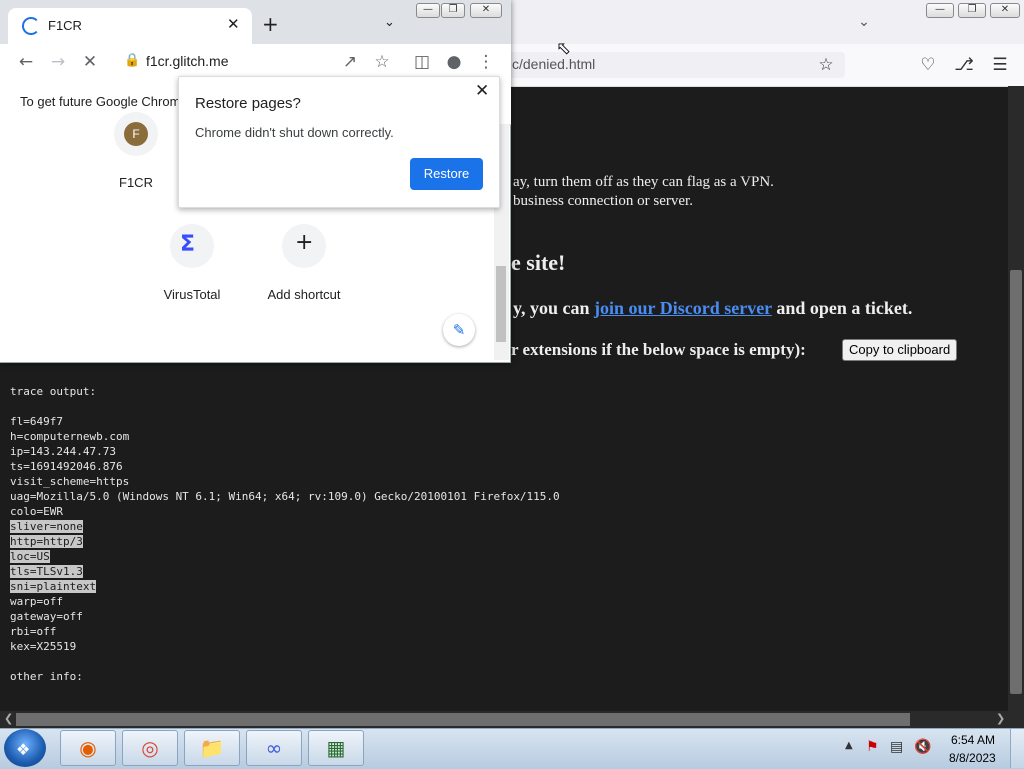  Describe the element at coordinates (65, 25) in the screenshot. I see `chrome-tab-title: F1CR` at that location.